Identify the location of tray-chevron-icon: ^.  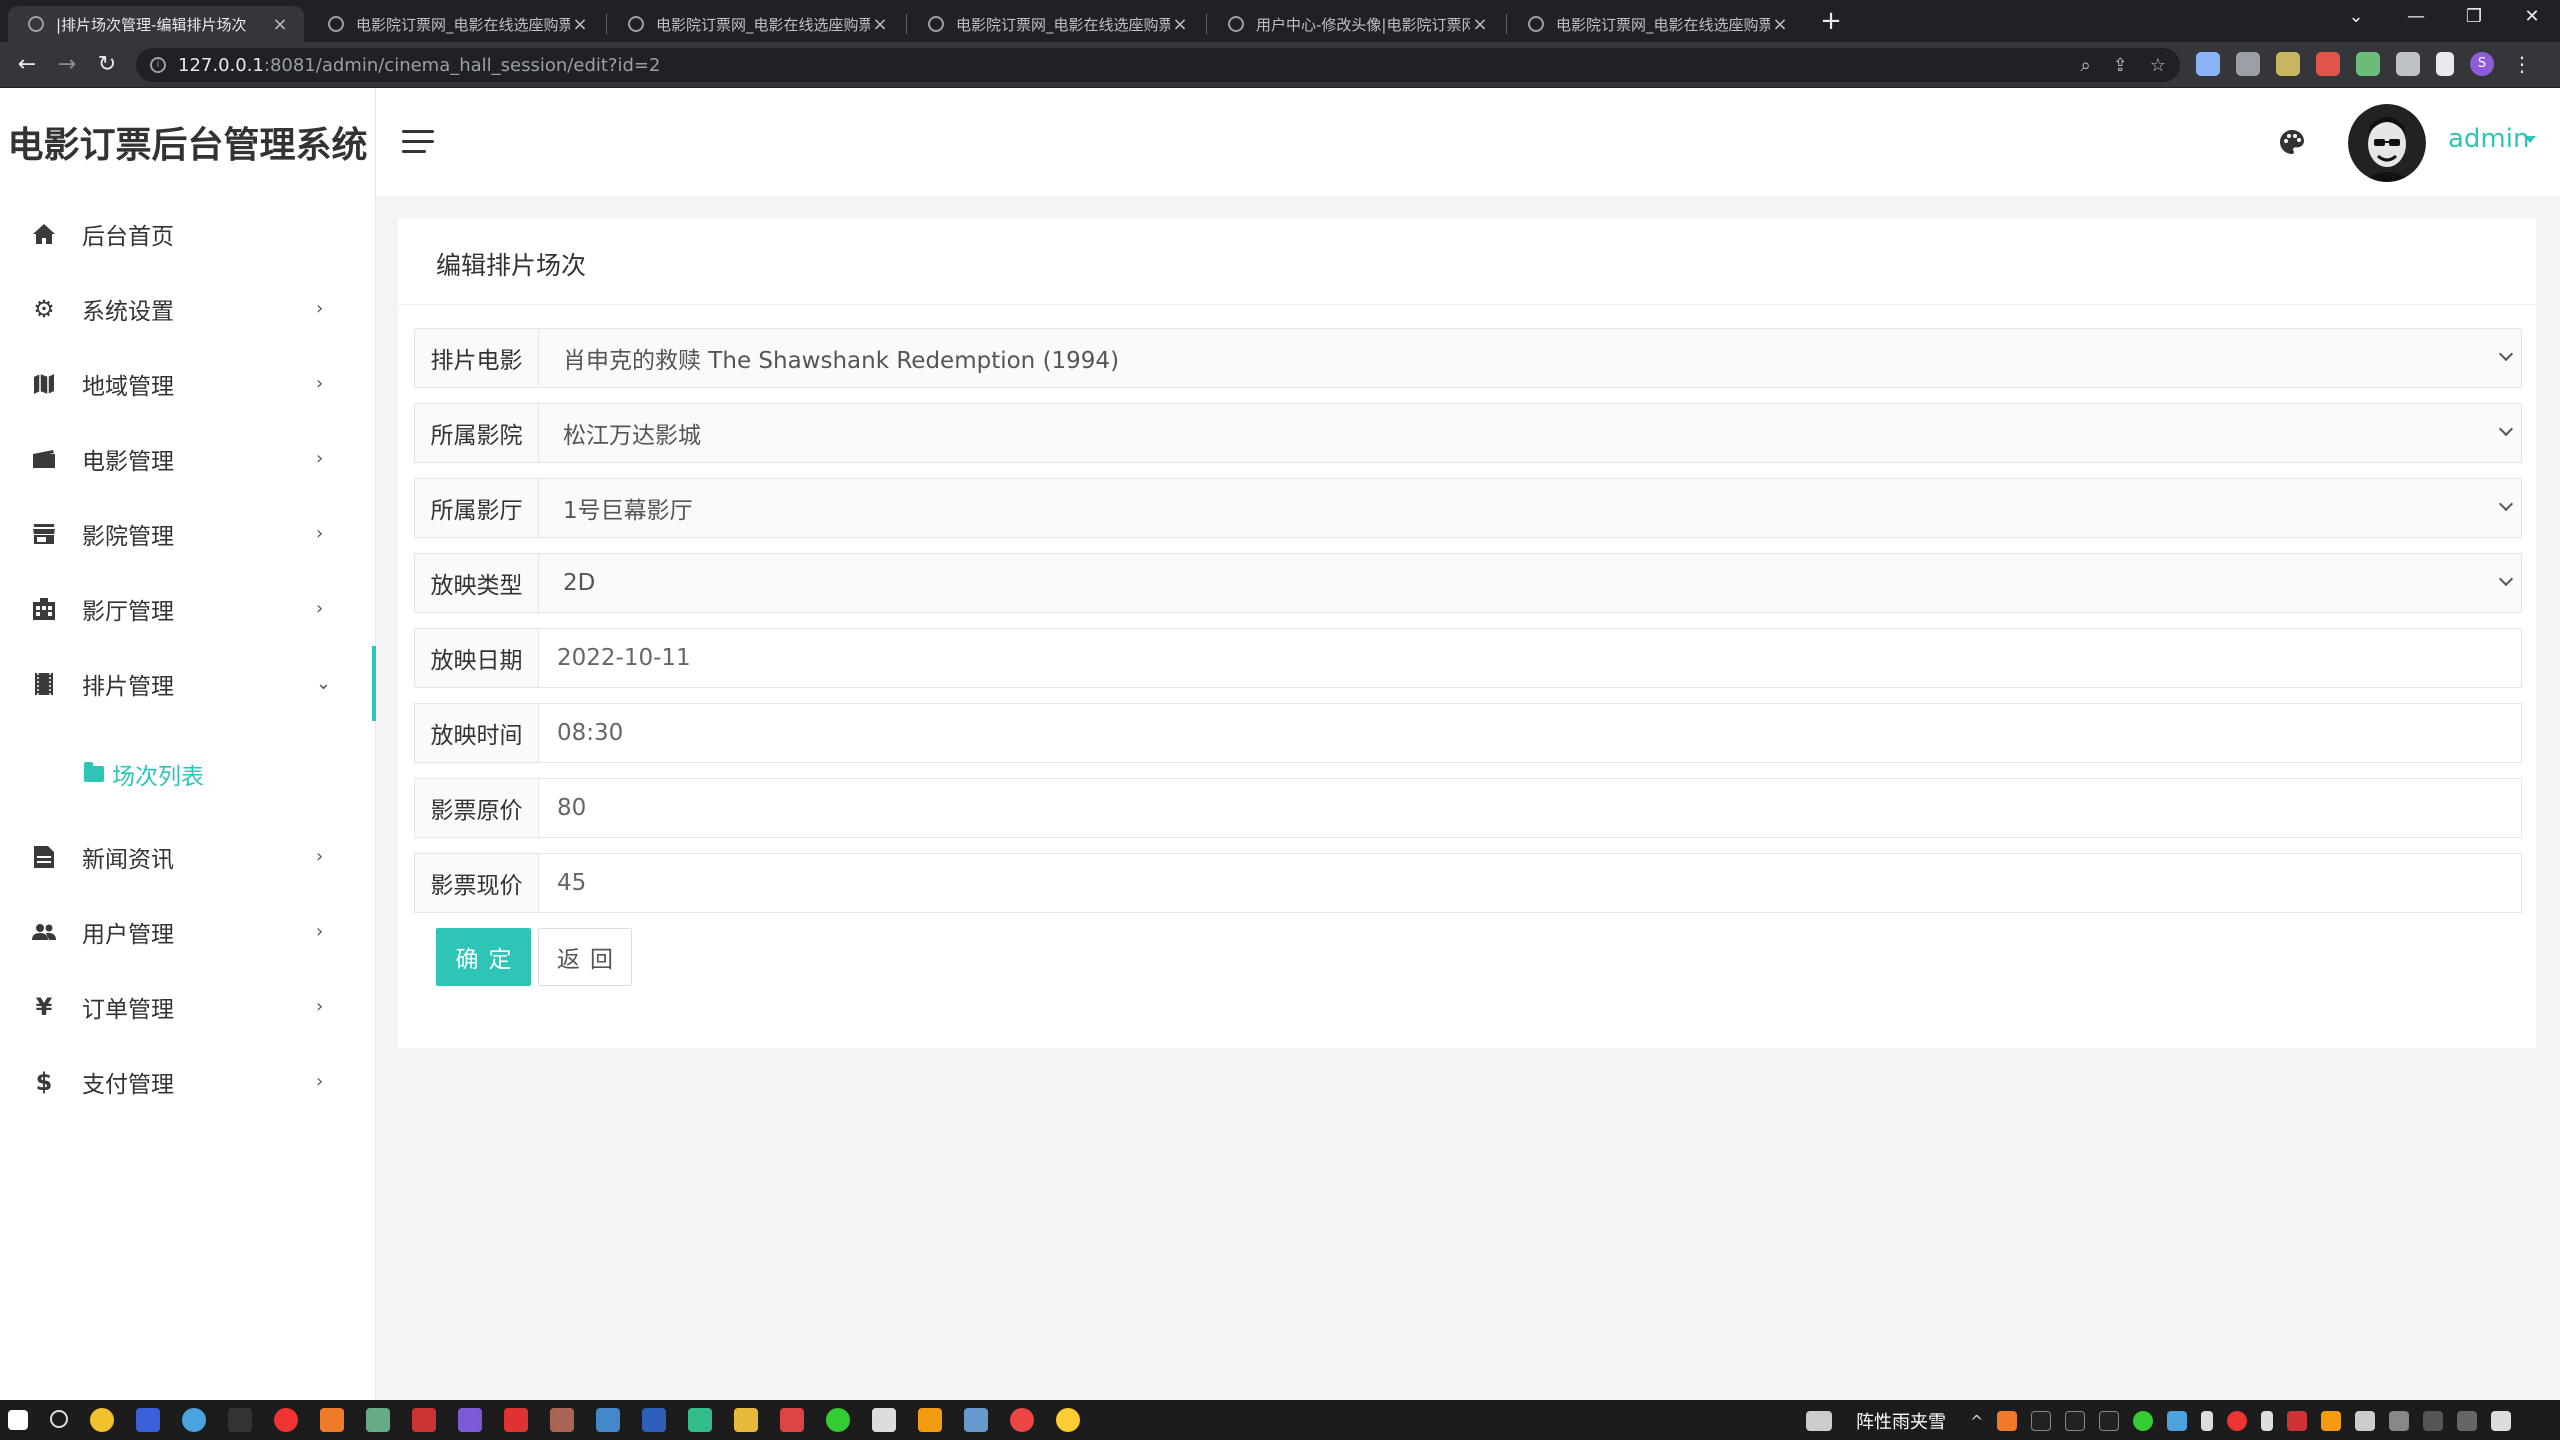
(1976, 1421).